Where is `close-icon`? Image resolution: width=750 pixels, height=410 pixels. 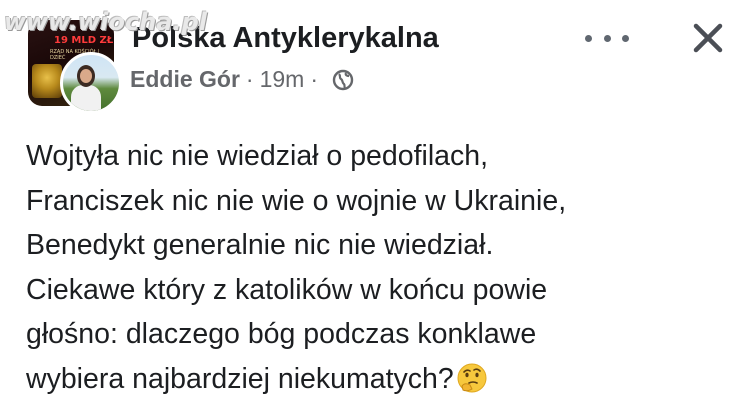
close-icon is located at coordinates (708, 38).